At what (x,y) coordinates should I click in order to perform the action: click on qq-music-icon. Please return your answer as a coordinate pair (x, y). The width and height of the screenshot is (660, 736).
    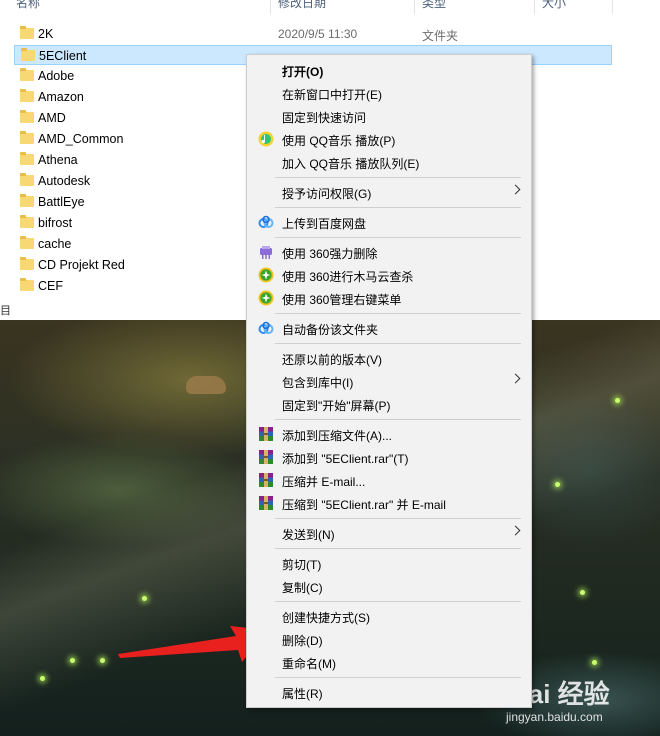
    Looking at the image, I should click on (266, 139).